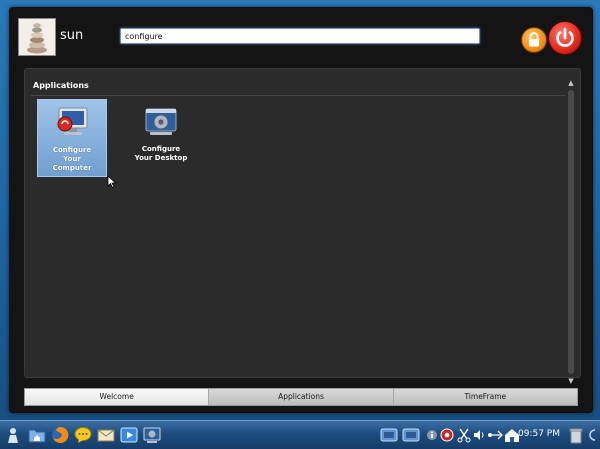 The width and height of the screenshot is (600, 449). What do you see at coordinates (72, 159) in the screenshot?
I see `result-label: Configure Your Computer` at bounding box center [72, 159].